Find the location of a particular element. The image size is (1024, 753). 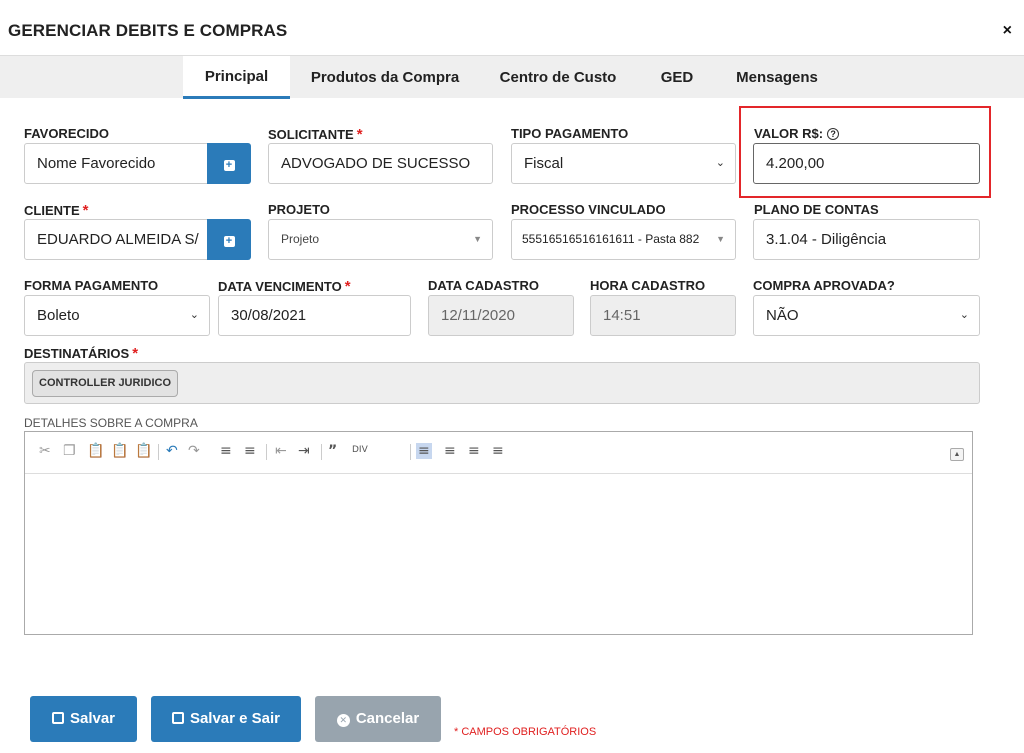

forma-pagamento-select: Boleto ⌄ is located at coordinates (117, 315).